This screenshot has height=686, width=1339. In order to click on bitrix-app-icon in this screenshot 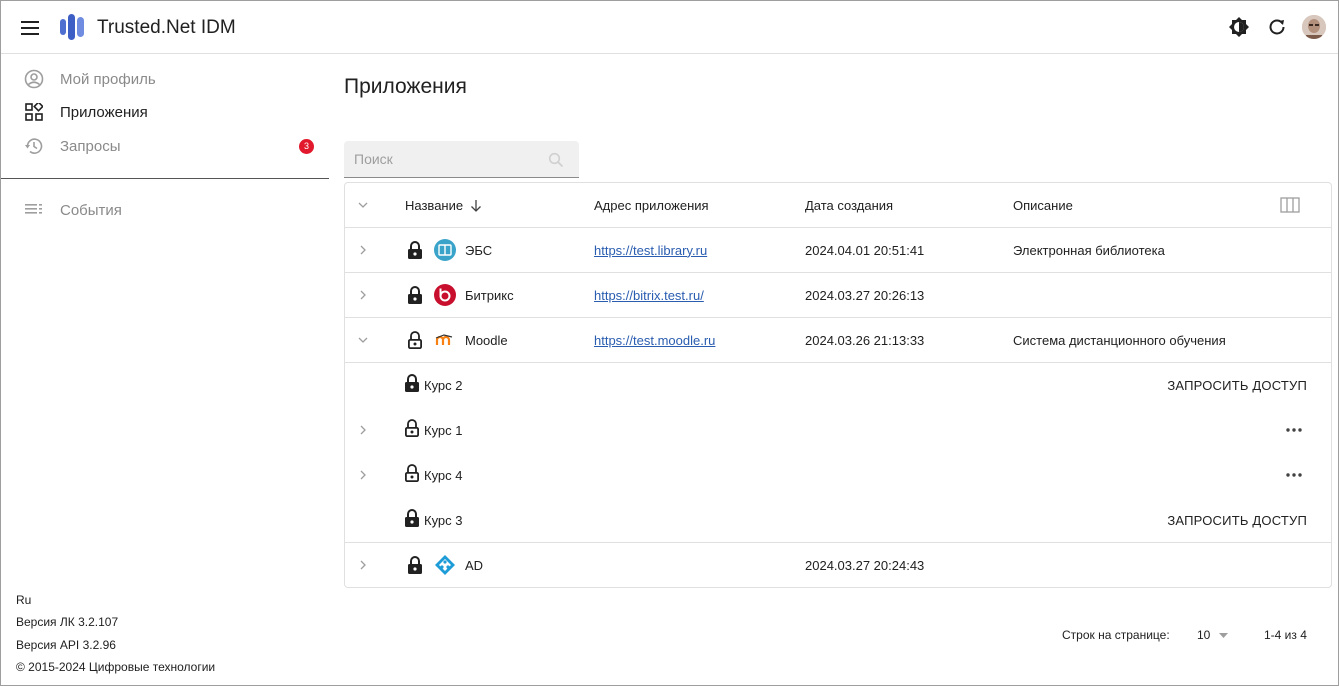, I will do `click(445, 295)`.